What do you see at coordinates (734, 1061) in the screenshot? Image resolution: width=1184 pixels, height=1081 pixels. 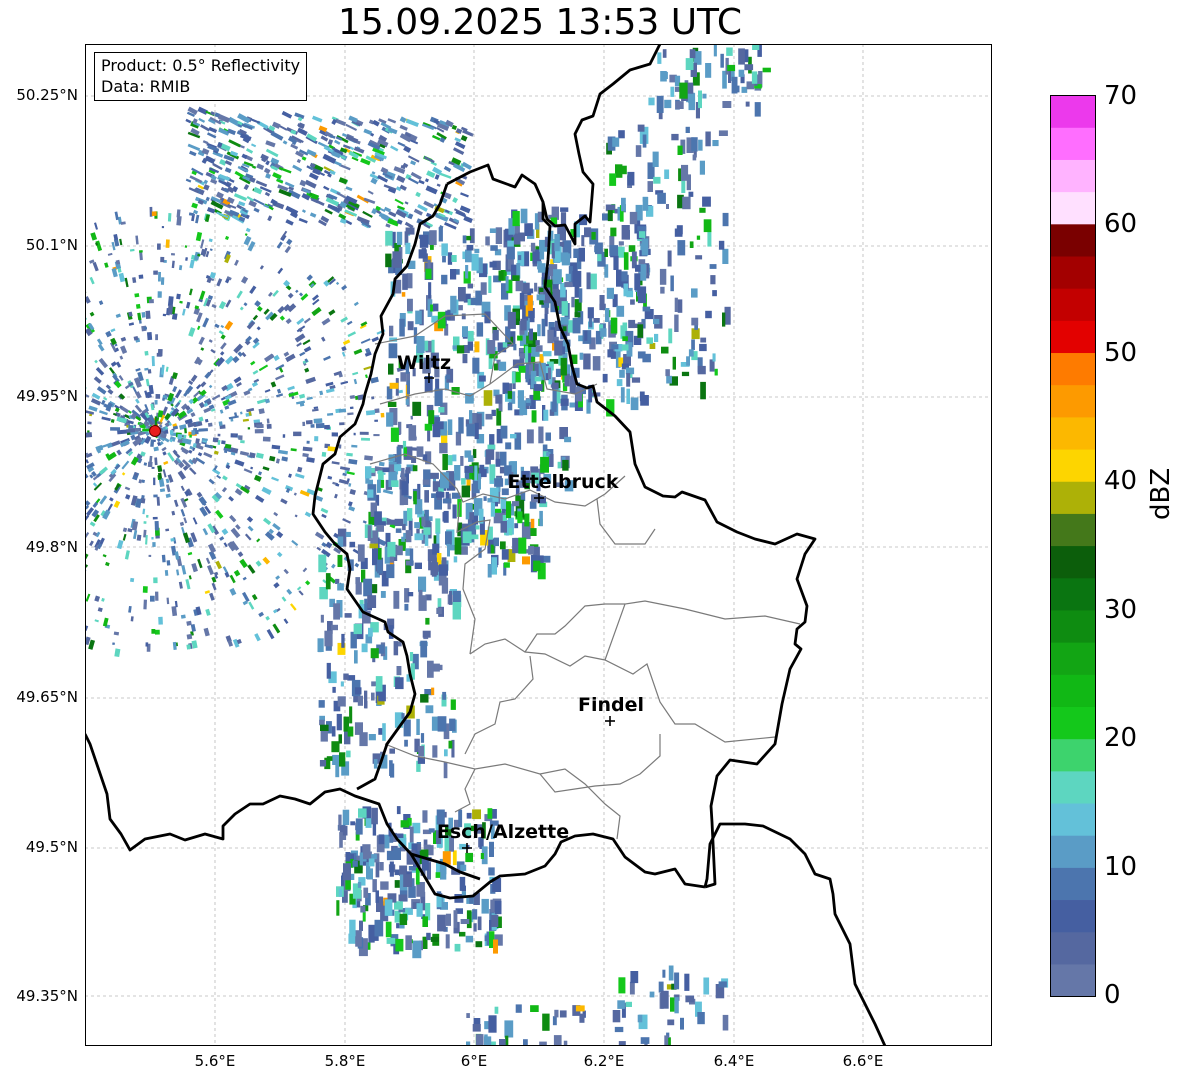 I see `lon-label: 6.4°E` at bounding box center [734, 1061].